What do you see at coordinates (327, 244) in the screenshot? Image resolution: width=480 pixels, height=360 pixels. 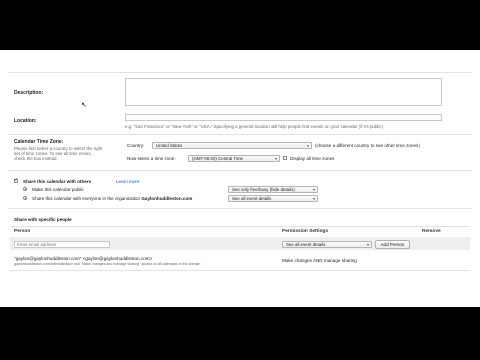 I see `new-person-permission-select: See all event details ▾` at bounding box center [327, 244].